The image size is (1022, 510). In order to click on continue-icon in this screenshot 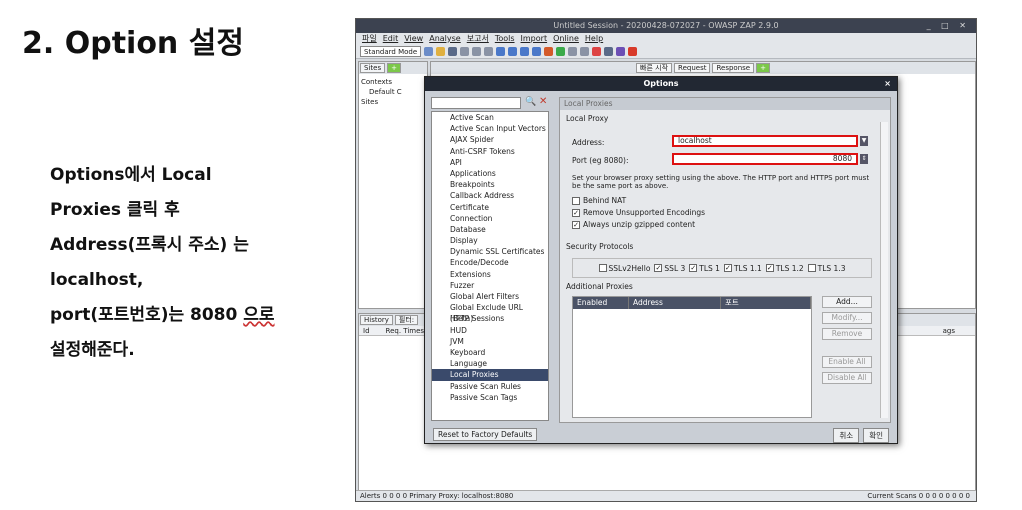, I will do `click(585, 51)`.